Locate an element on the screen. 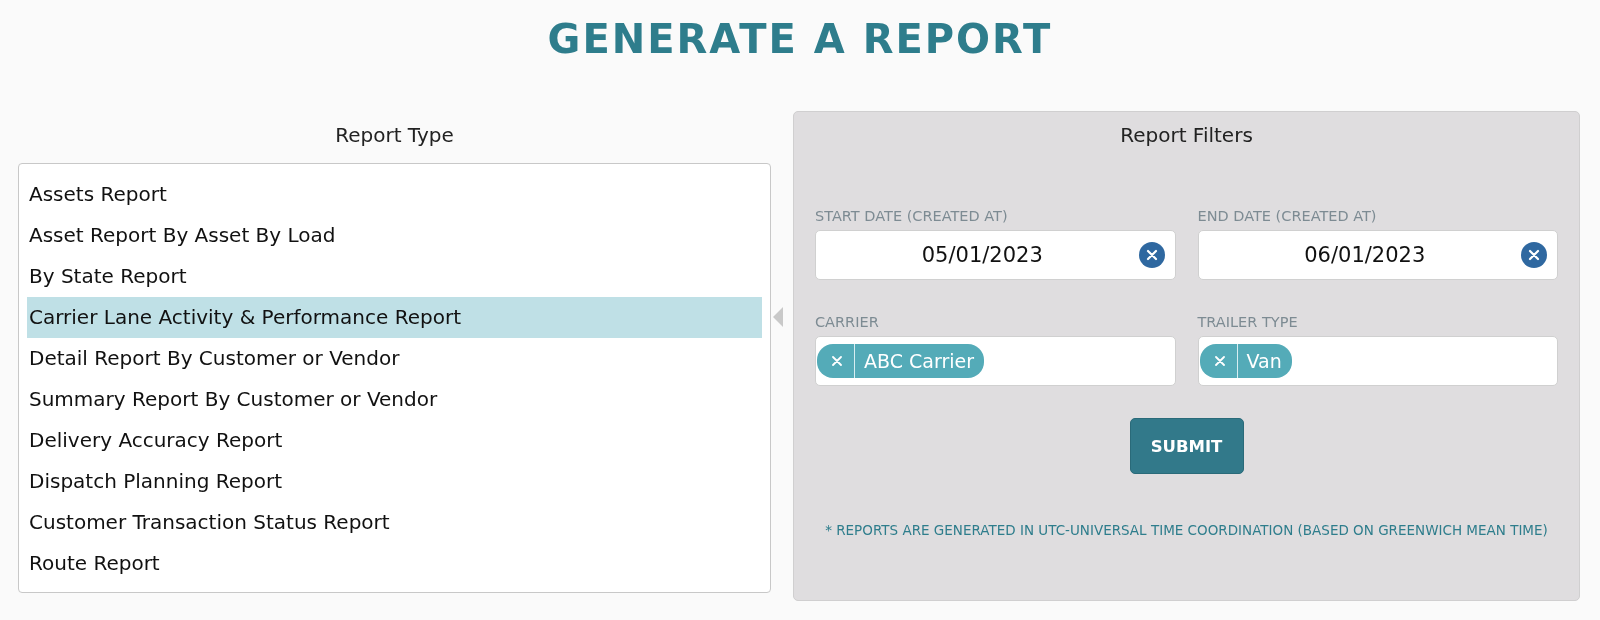 This screenshot has width=1600, height=620. field-label: START DATE (CREATED AT) is located at coordinates (912, 216).